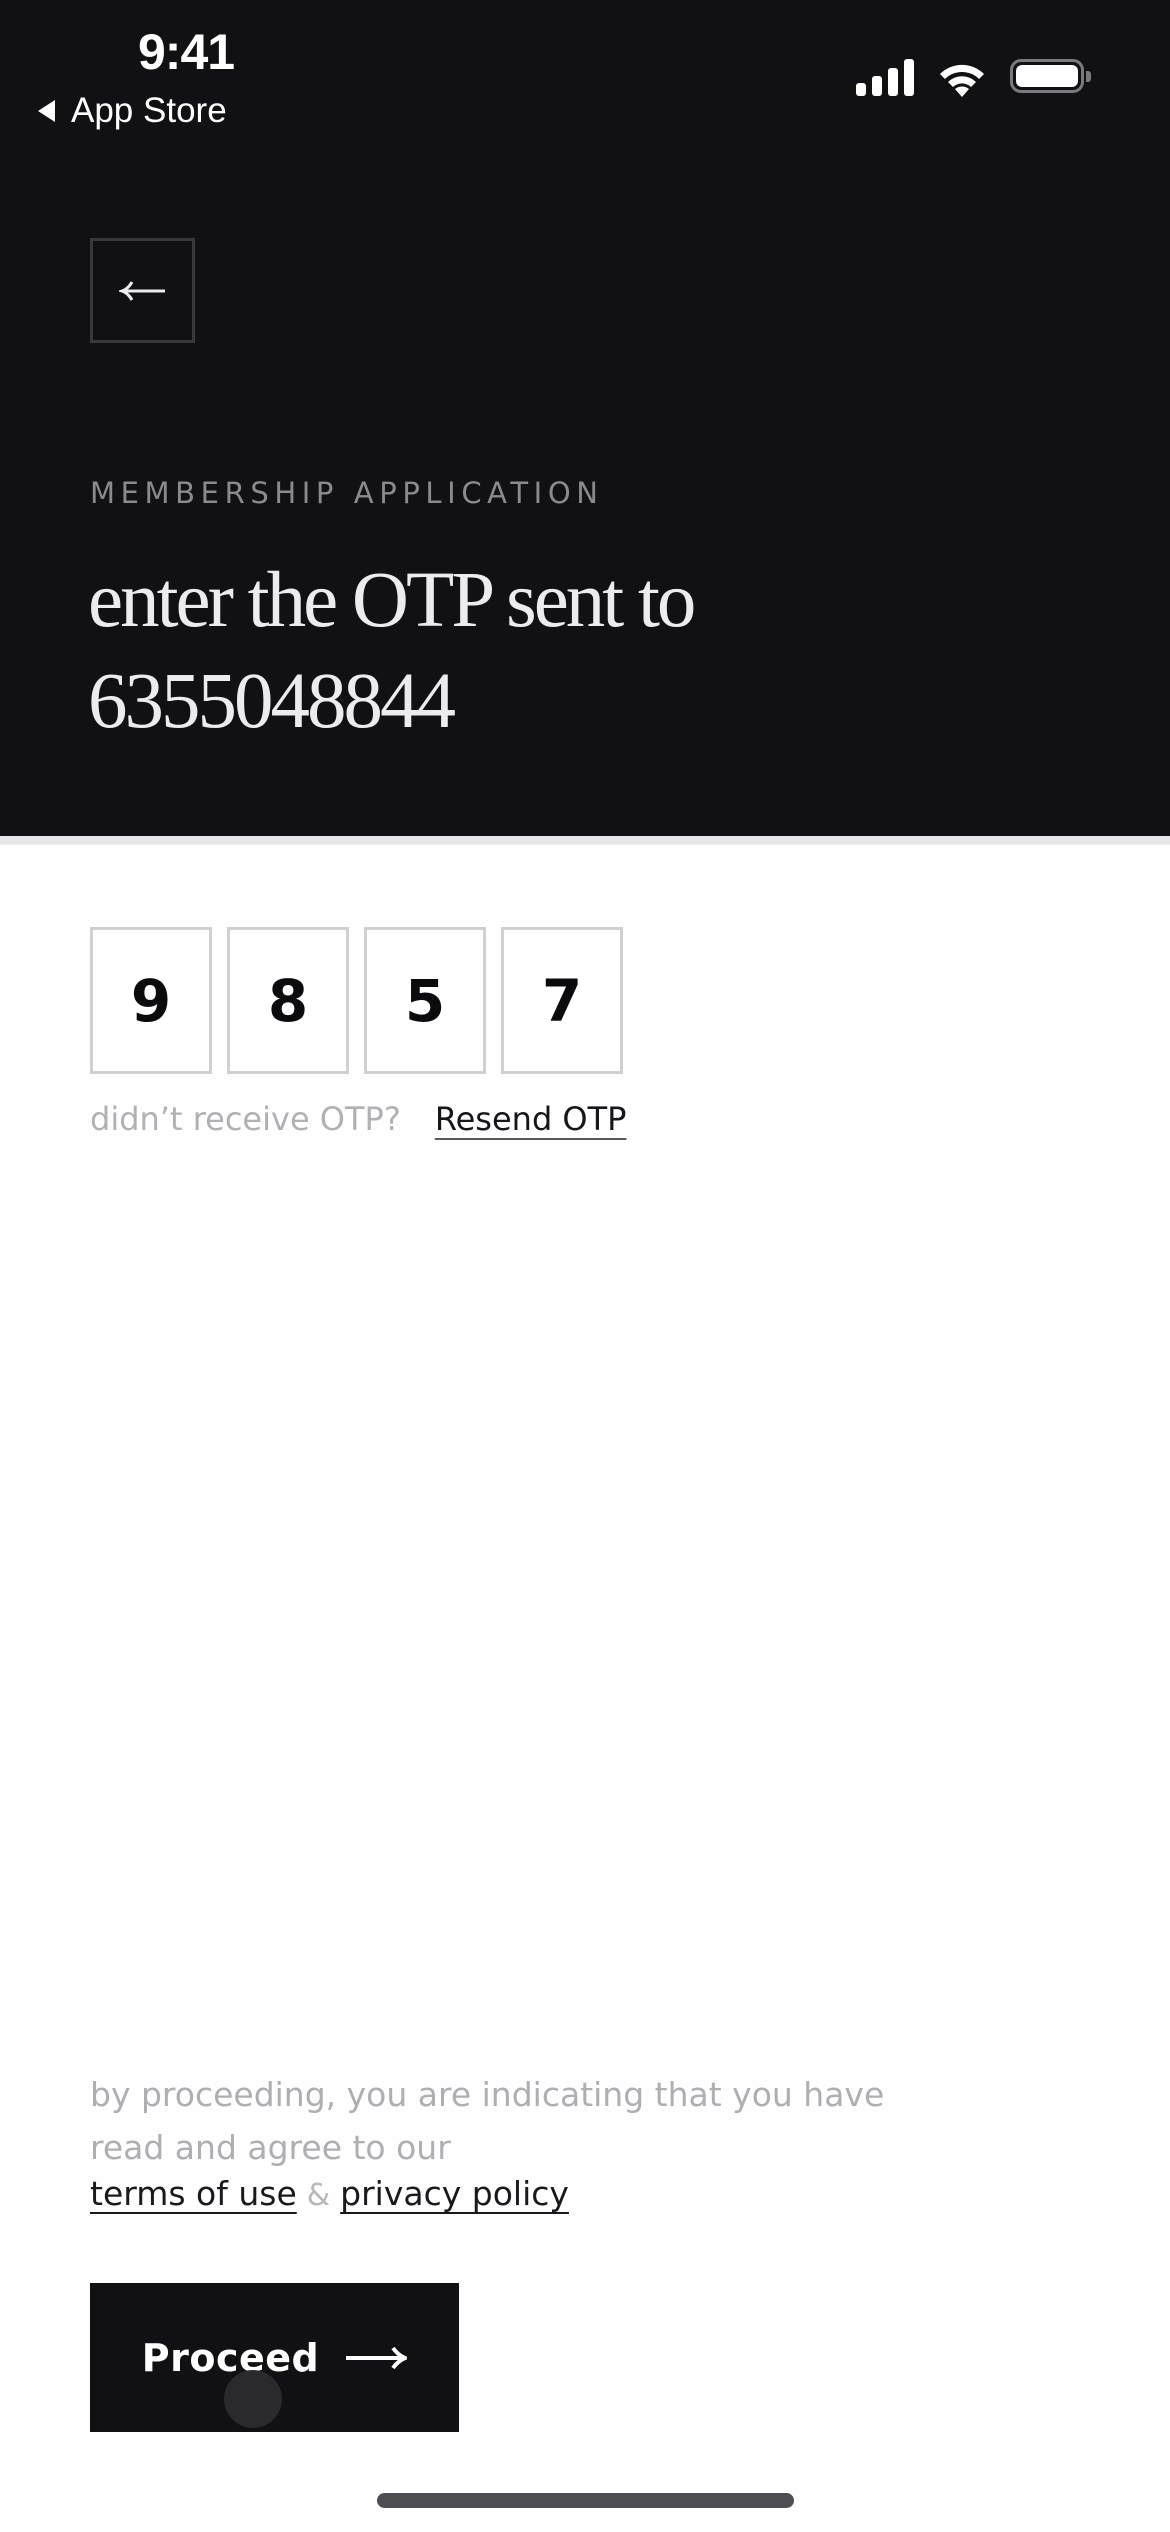 The height and width of the screenshot is (2532, 1170). Describe the element at coordinates (151, 1000) in the screenshot. I see `otp-digit-1: 9` at that location.